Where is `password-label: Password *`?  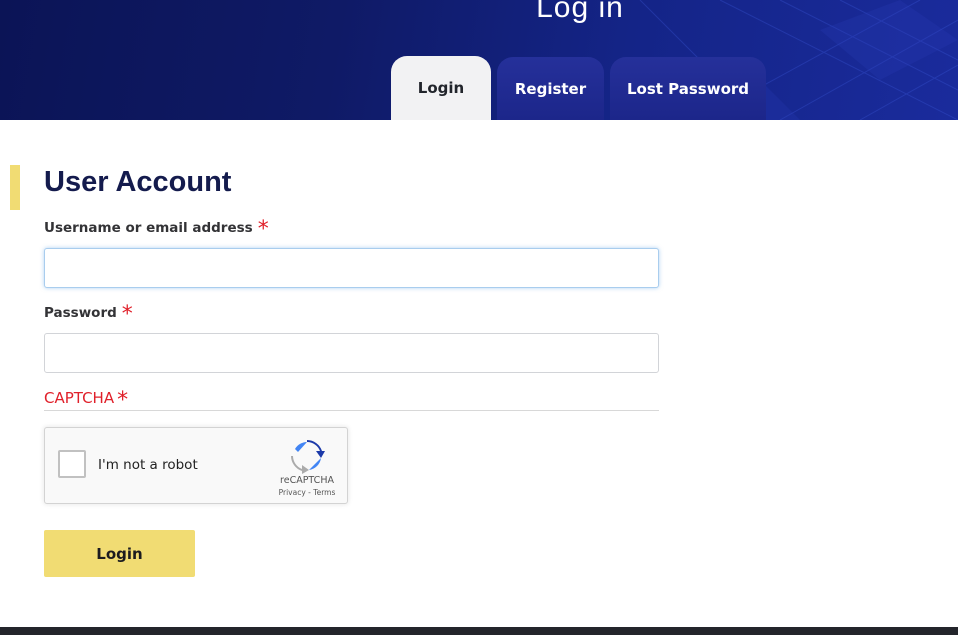 password-label: Password * is located at coordinates (88, 315).